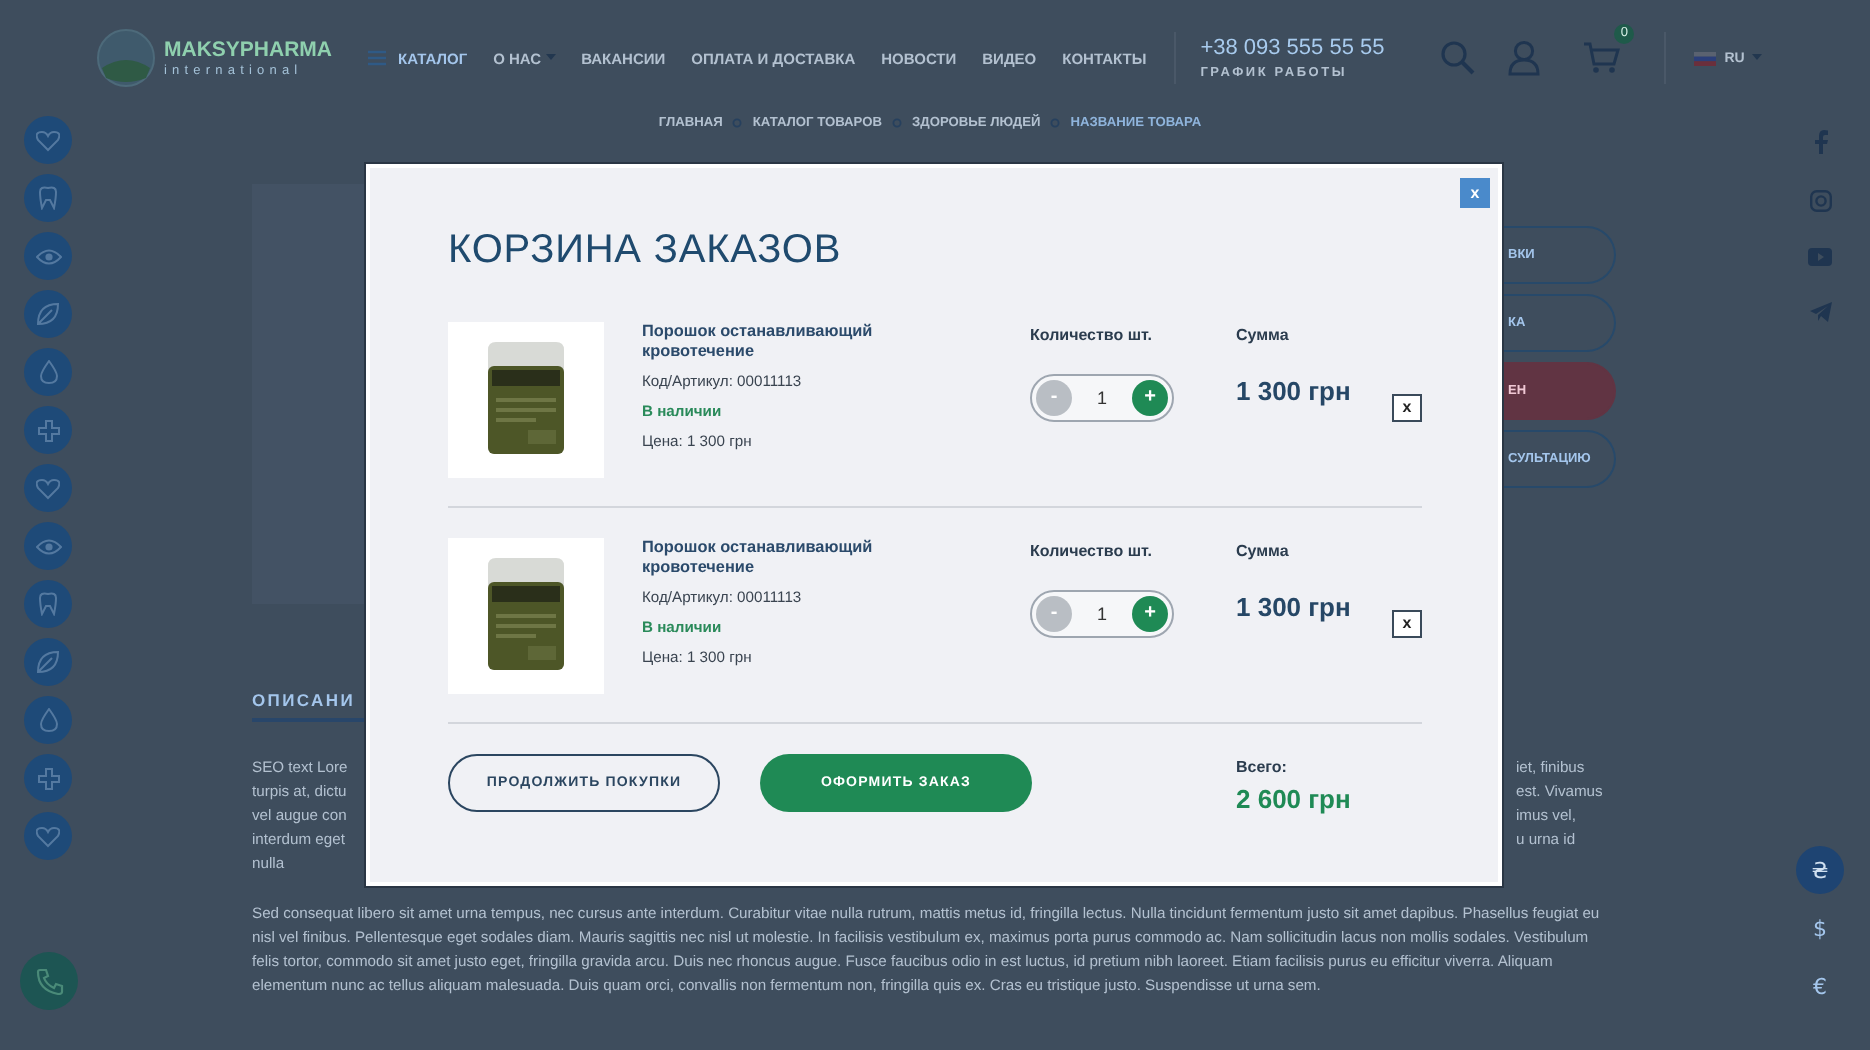  What do you see at coordinates (1458, 58) in the screenshot?
I see `search-icon` at bounding box center [1458, 58].